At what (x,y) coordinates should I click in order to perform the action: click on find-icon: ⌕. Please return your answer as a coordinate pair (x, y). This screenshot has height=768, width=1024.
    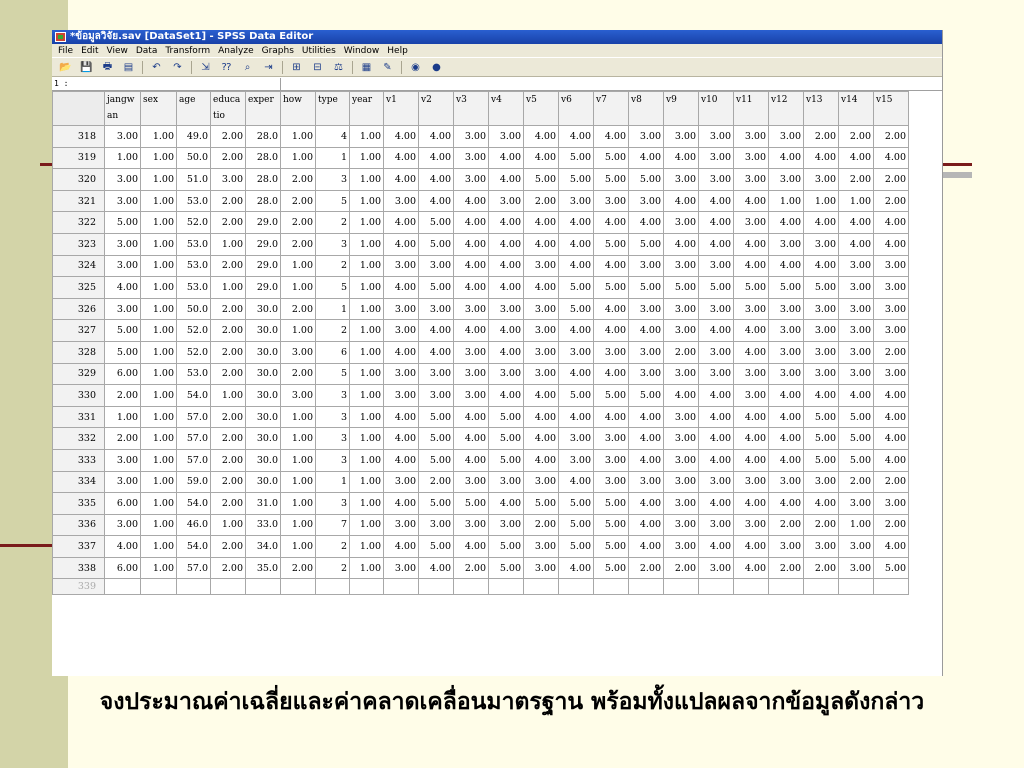
    Looking at the image, I should click on (247, 67).